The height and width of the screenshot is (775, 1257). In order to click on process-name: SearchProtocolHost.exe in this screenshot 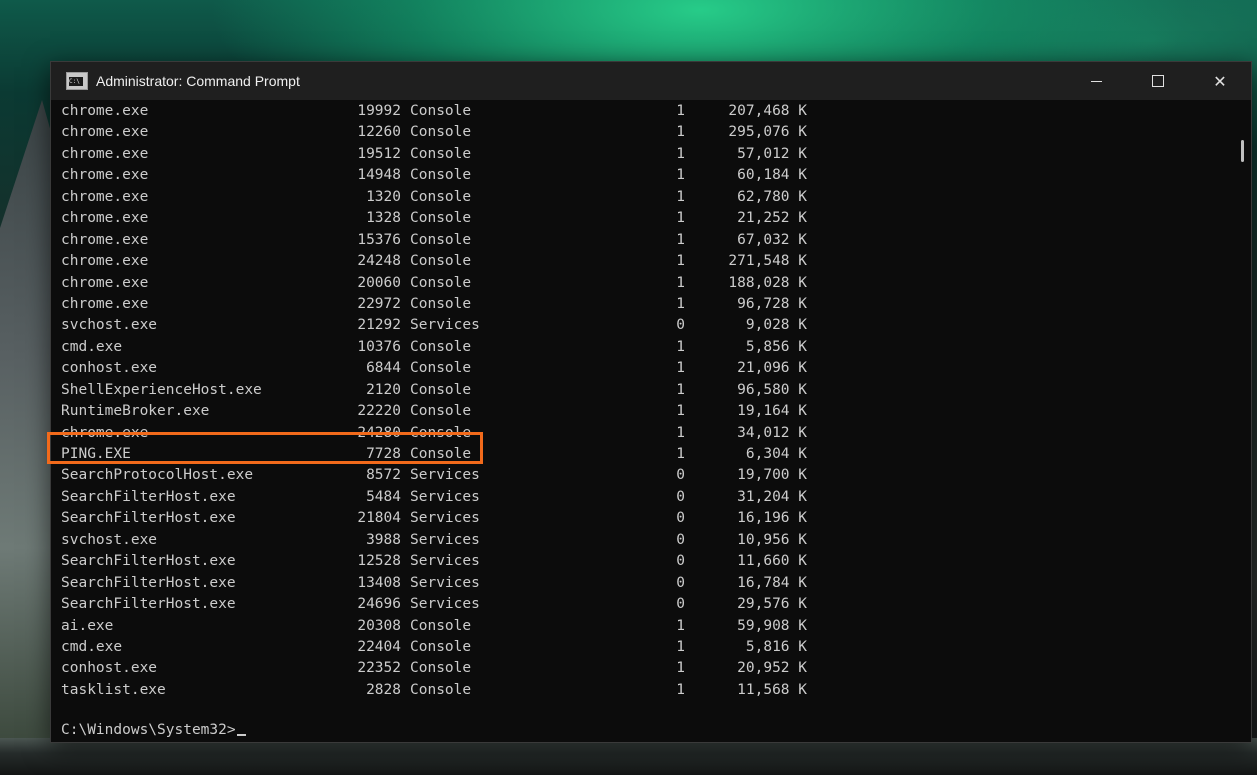, I will do `click(157, 475)`.